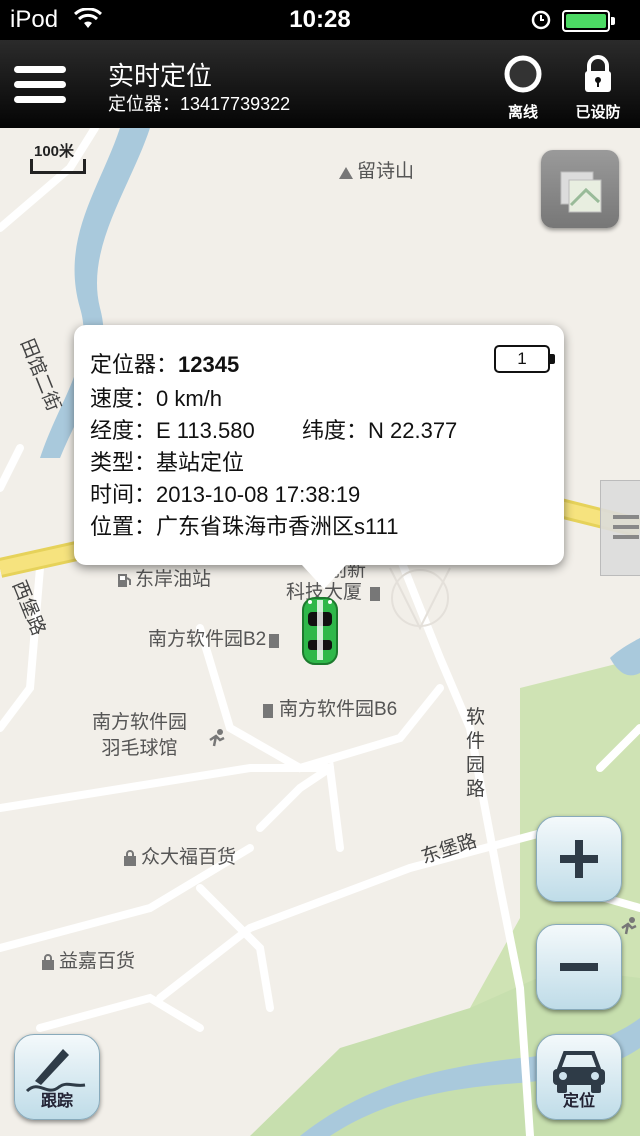  Describe the element at coordinates (328, 707) in the screenshot. I see `poi-building-b6: 南方软件园B6` at that location.